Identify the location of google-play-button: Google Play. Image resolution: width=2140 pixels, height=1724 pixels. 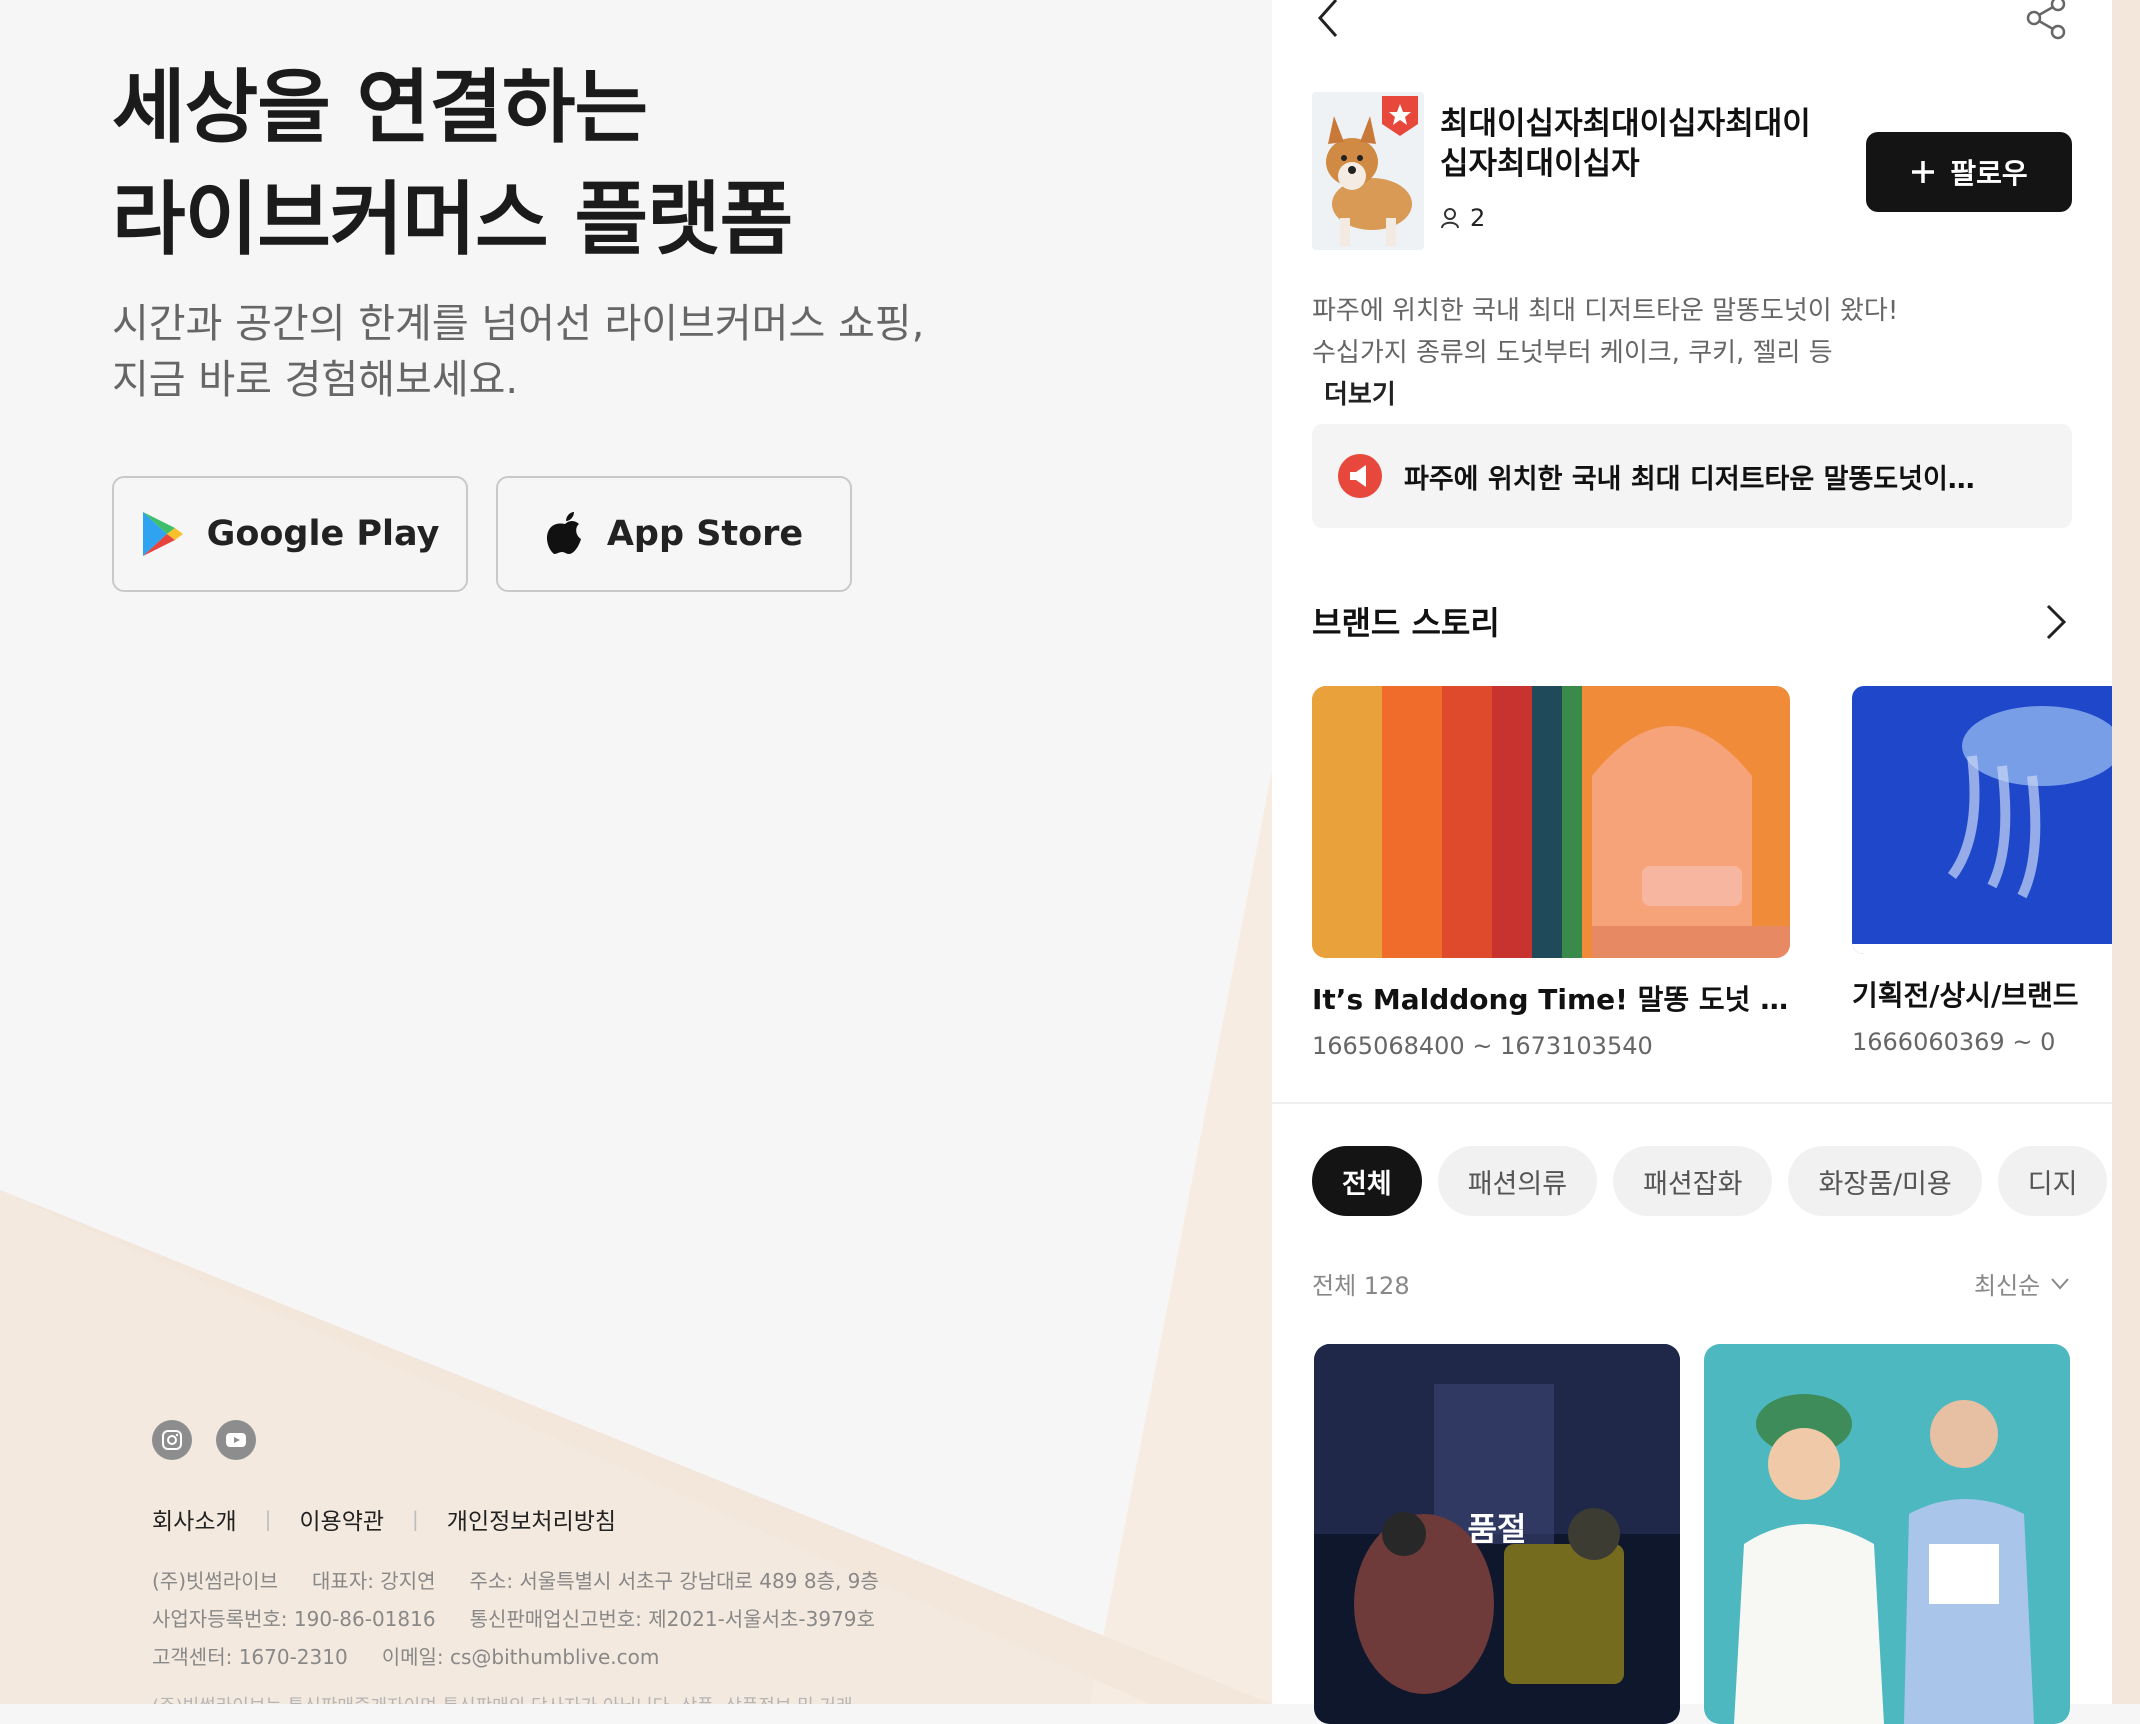
(290, 534).